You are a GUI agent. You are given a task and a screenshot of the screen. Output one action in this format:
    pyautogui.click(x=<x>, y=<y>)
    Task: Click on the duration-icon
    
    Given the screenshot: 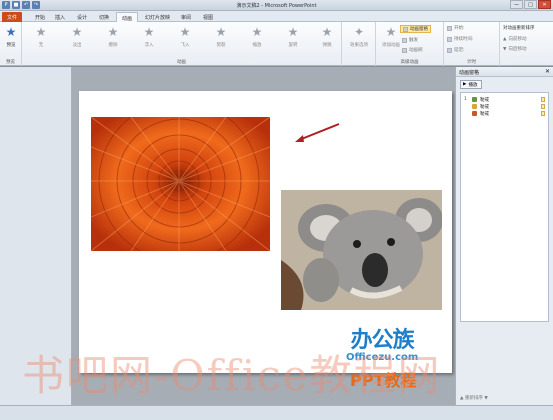 What is the action you would take?
    pyautogui.click(x=449, y=39)
    